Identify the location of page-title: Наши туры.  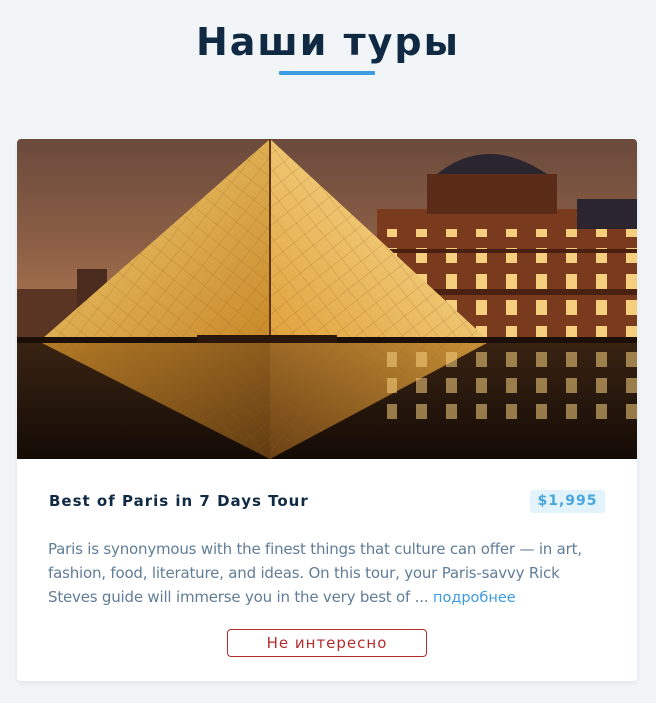
(328, 42).